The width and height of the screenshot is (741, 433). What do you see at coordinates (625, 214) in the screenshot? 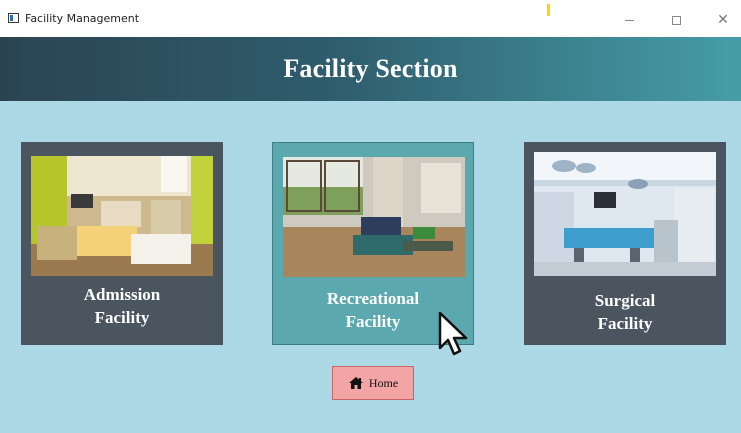
I see `operating-room-photo` at bounding box center [625, 214].